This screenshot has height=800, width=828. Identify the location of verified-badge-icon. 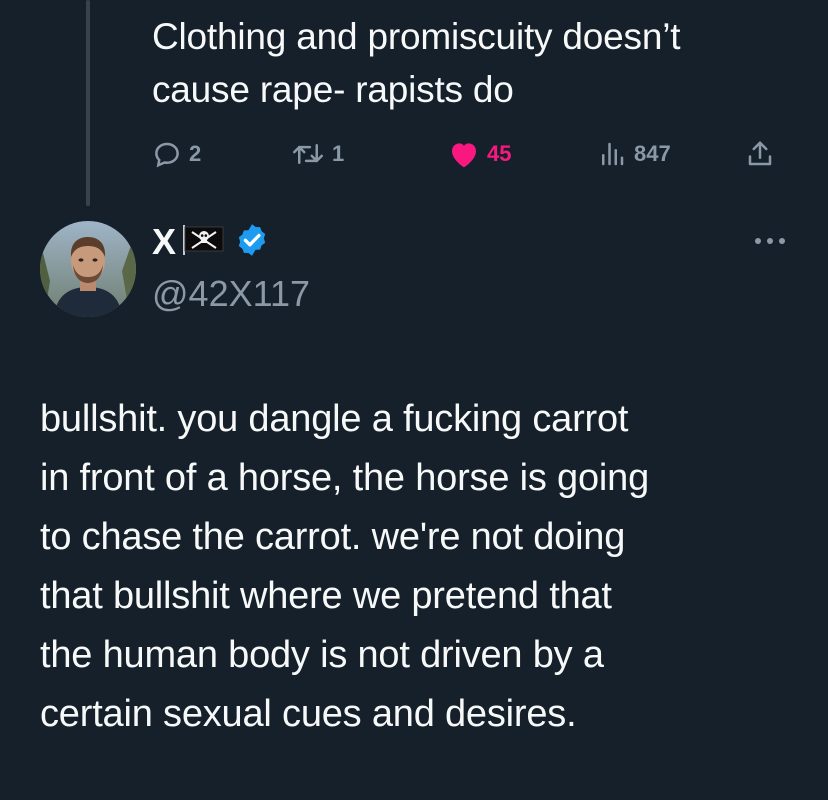
(252, 242).